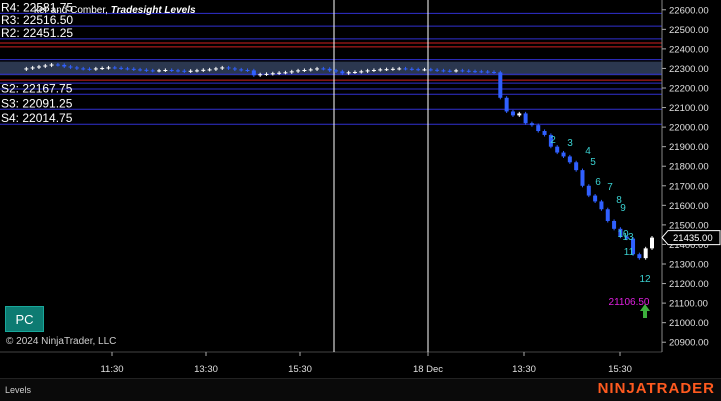 This screenshot has height=401, width=721. Describe the element at coordinates (37, 33) in the screenshot. I see `pivot-label-r2: R2: 22451.25` at that location.